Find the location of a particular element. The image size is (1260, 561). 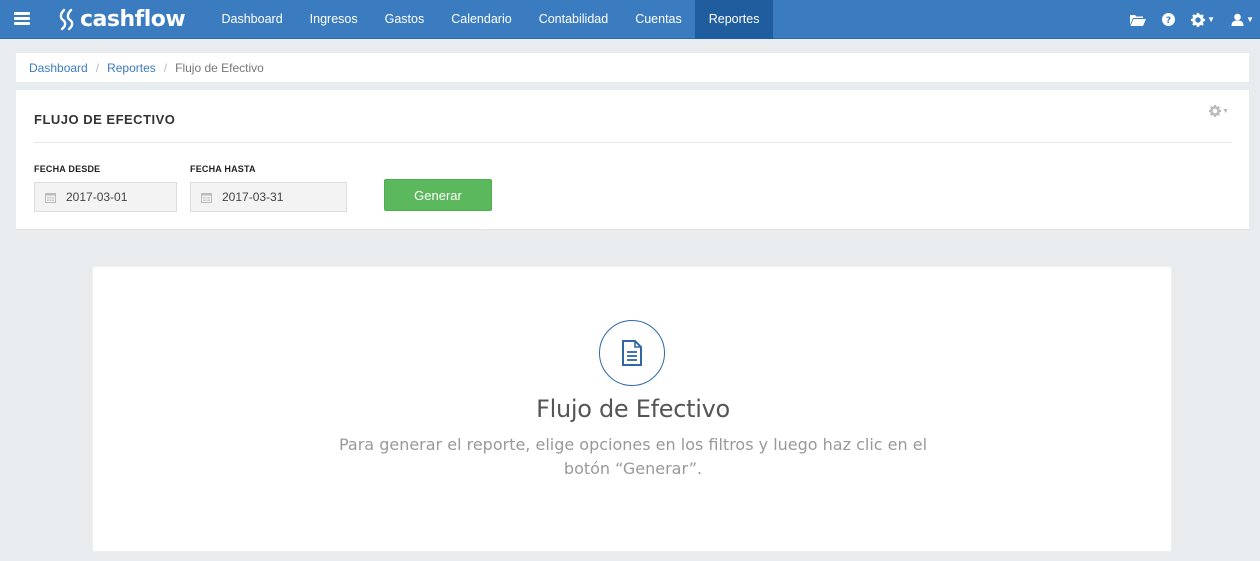

divider is located at coordinates (633, 142).